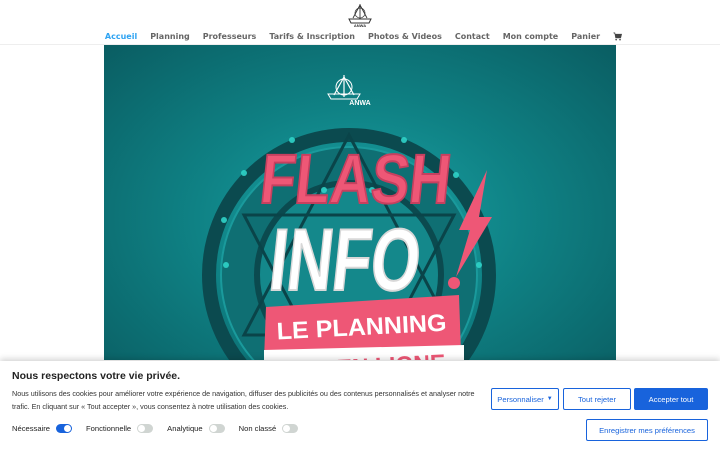 The image size is (720, 450). I want to click on cookie-title: Nous respectons votre vie privée., so click(96, 376).